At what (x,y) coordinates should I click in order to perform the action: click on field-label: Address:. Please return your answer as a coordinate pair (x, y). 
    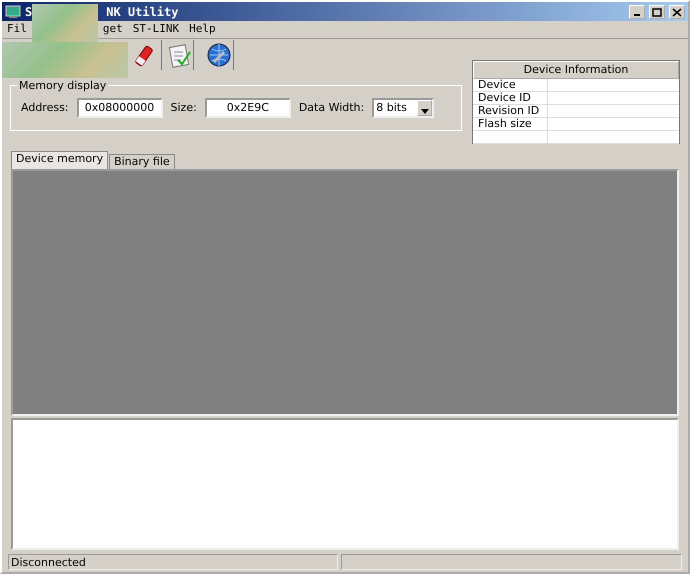
    Looking at the image, I should click on (45, 108).